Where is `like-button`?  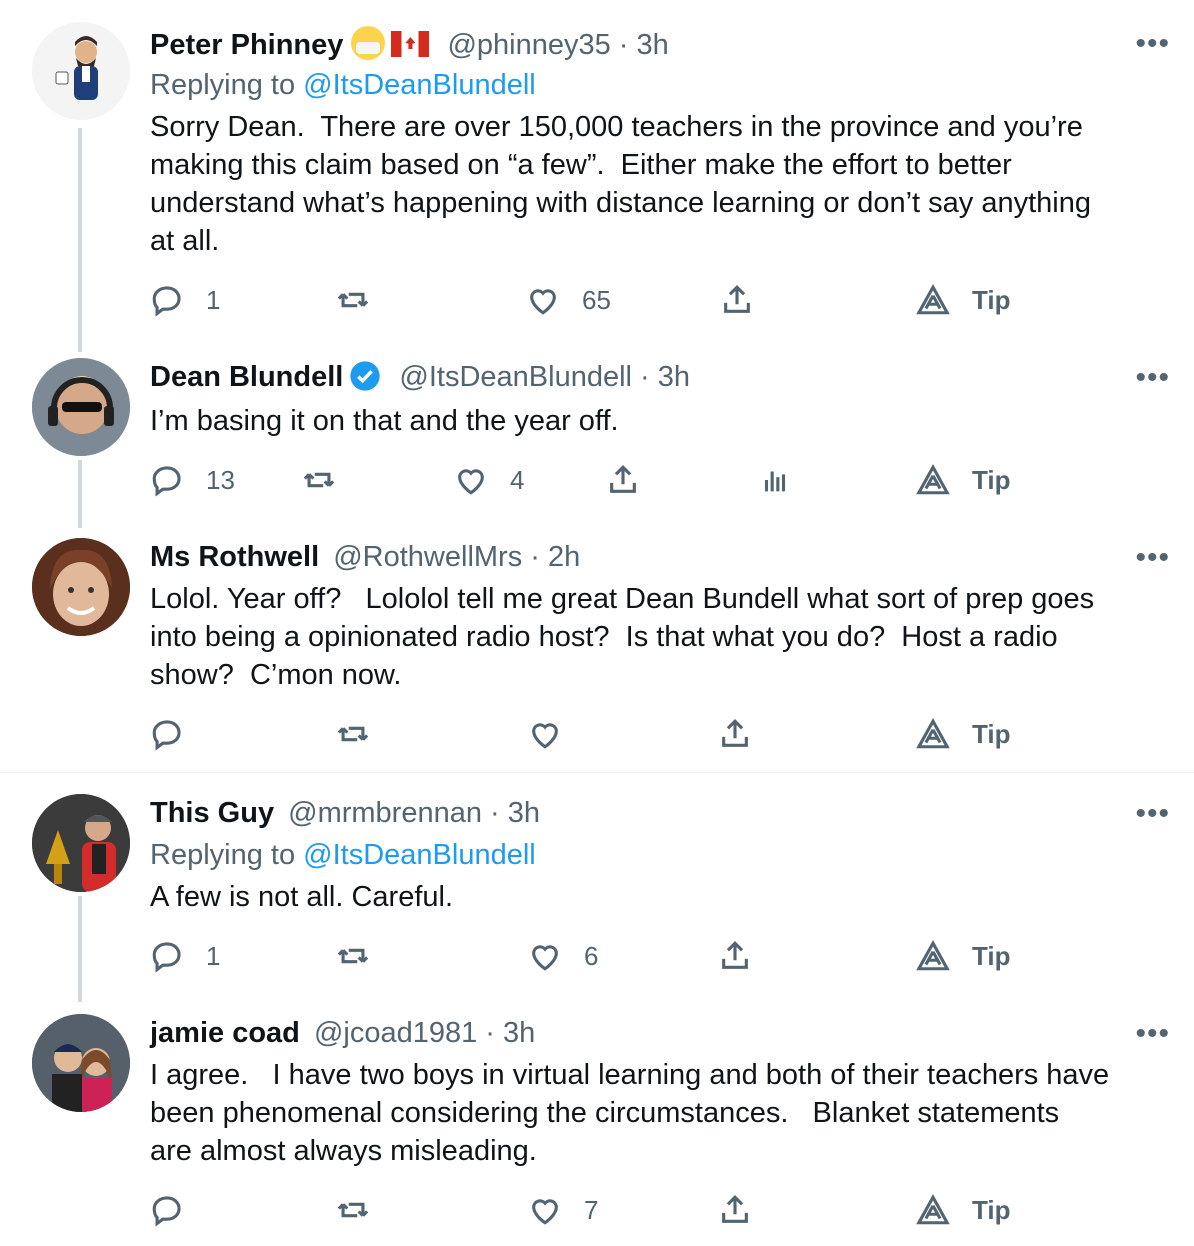 like-button is located at coordinates (556, 734).